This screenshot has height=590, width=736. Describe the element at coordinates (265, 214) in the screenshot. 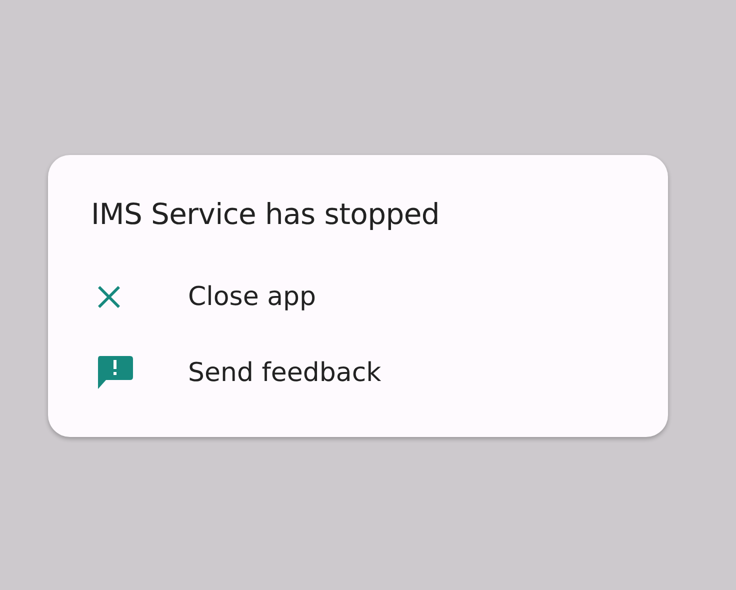

I see `dialog-title: IMS Service has stopped` at that location.